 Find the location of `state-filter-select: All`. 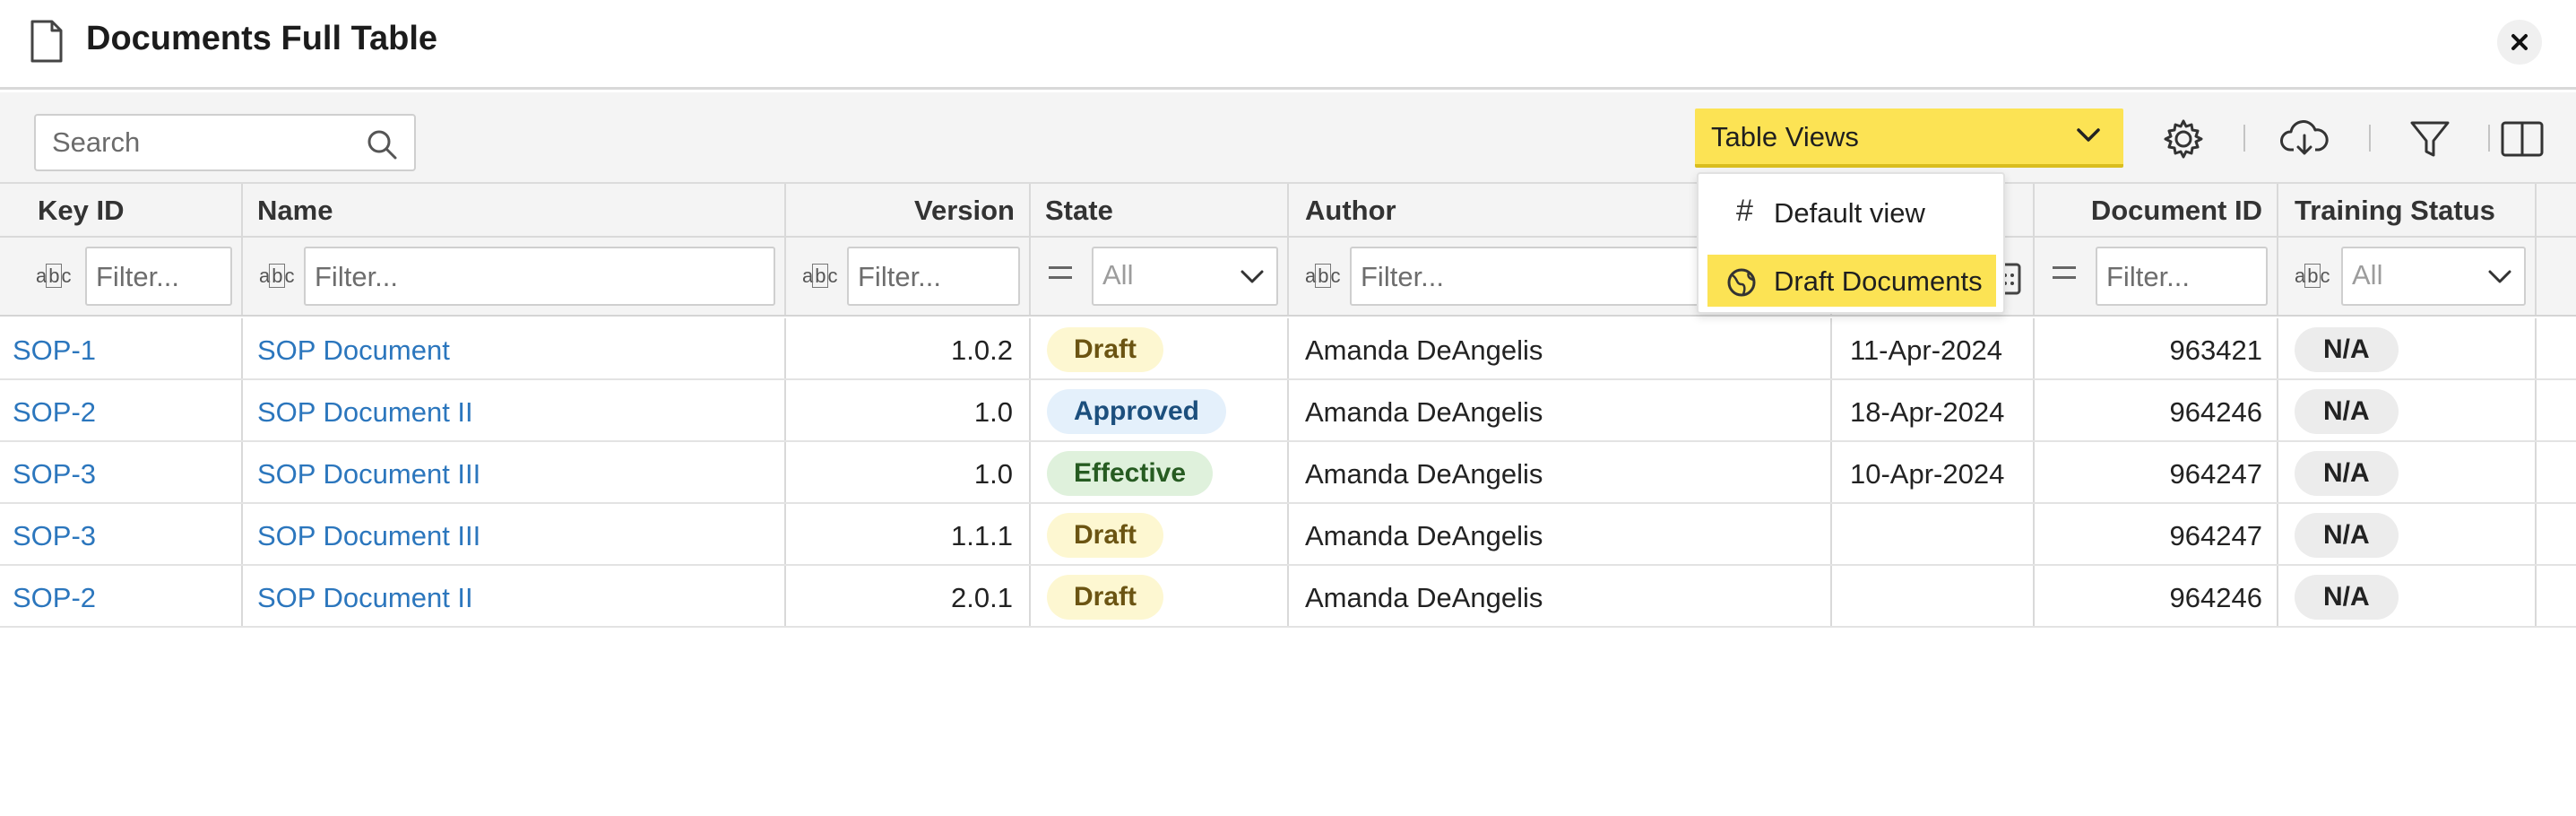

state-filter-select: All is located at coordinates (1185, 277).